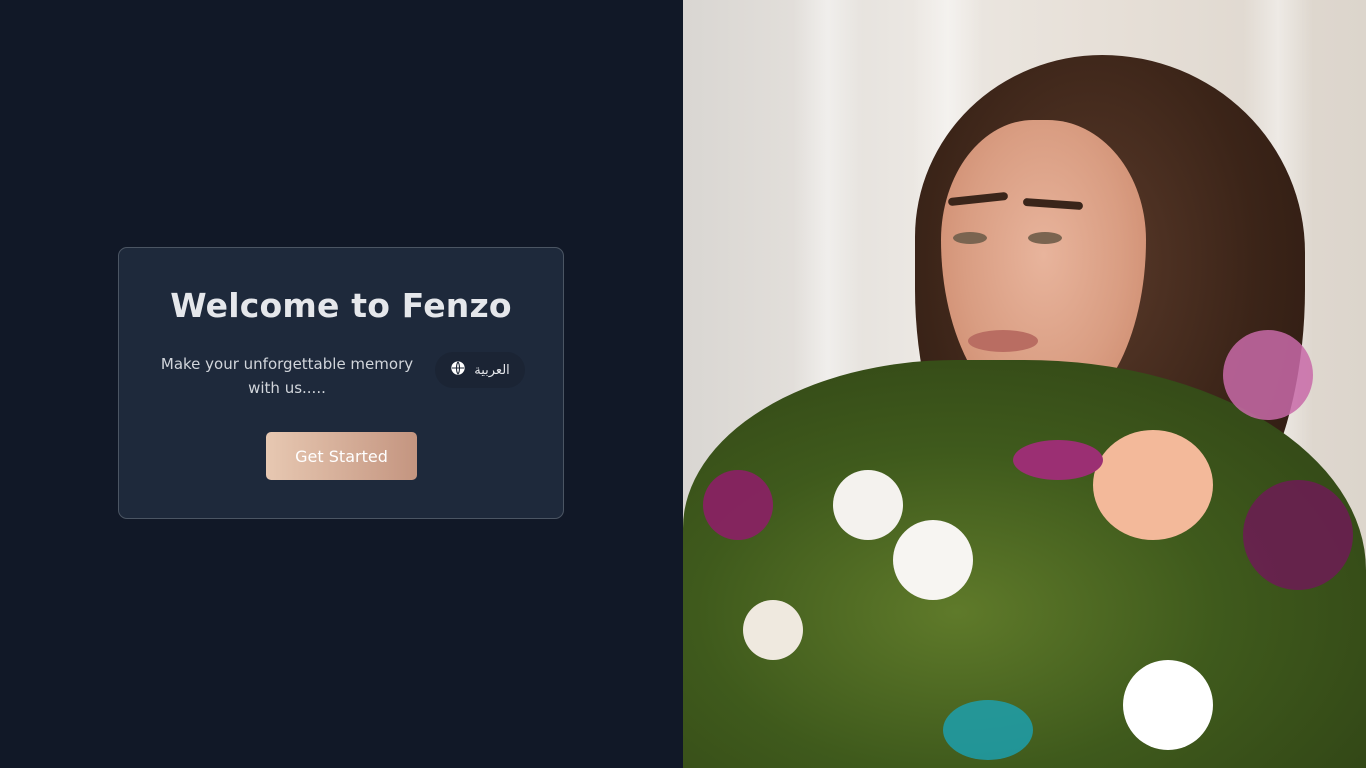 This screenshot has height=768, width=1366. What do you see at coordinates (341, 305) in the screenshot?
I see `welcome-title: Welcome to Fenzo` at bounding box center [341, 305].